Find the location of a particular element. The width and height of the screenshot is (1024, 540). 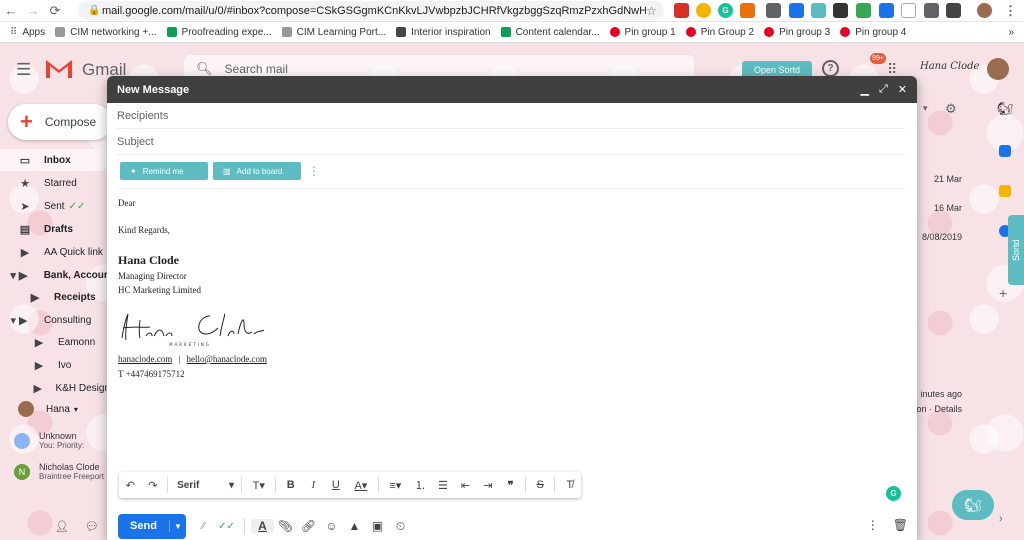

sidebar-item-label: ▶ K&H Design is located at coordinates (55, 388).